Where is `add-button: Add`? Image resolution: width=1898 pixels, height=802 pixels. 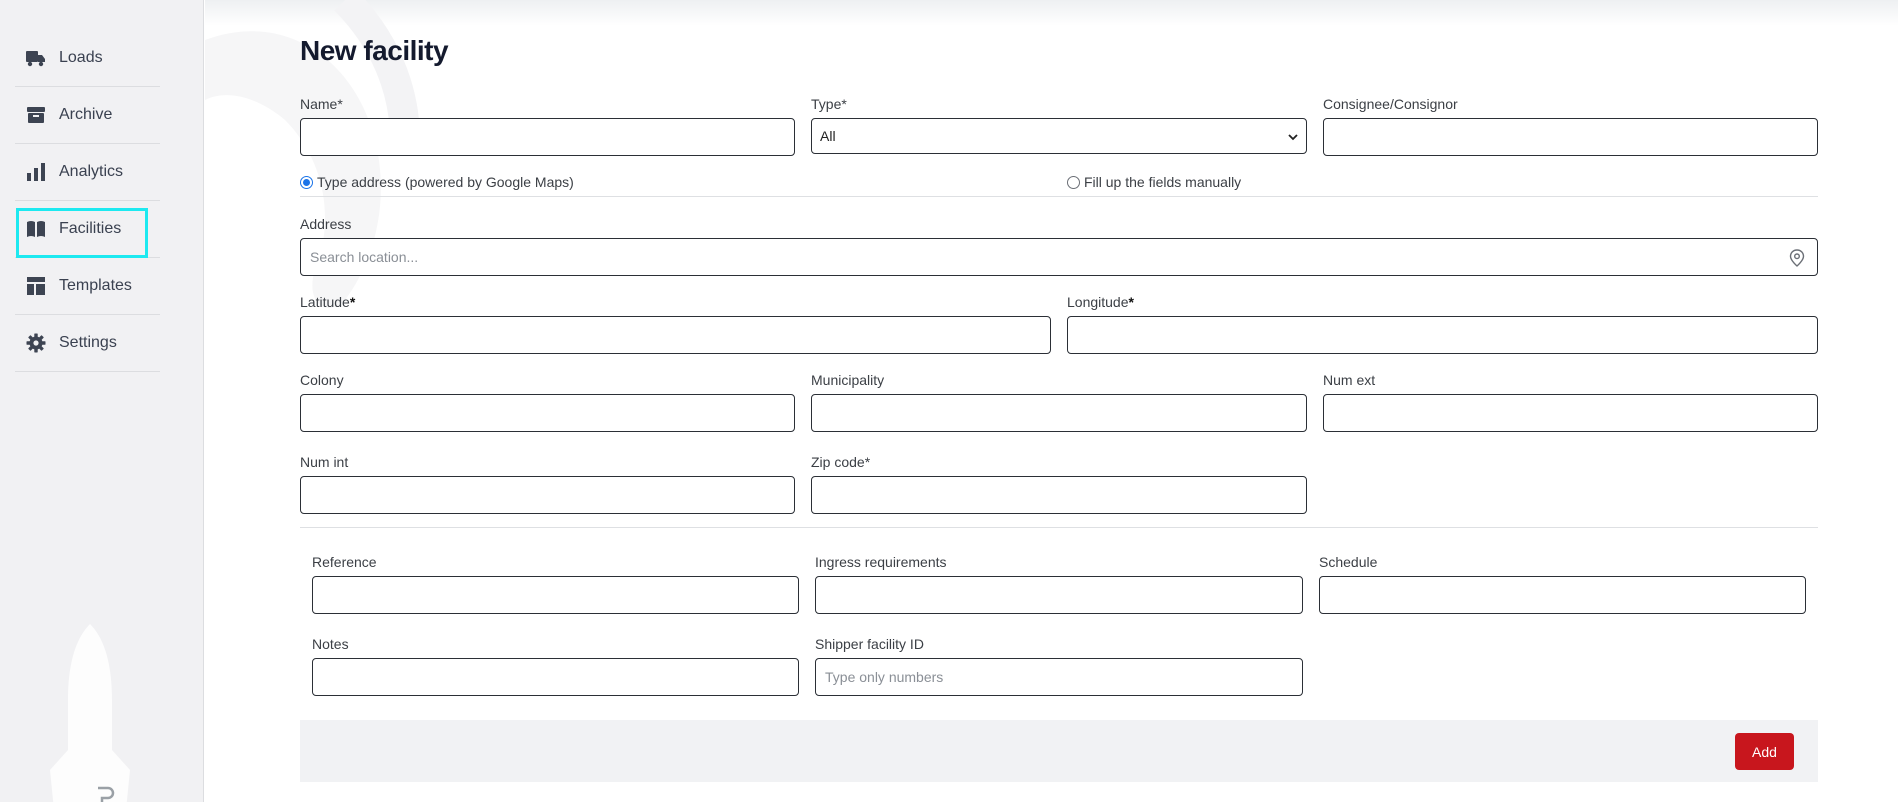
add-button: Add is located at coordinates (1764, 751).